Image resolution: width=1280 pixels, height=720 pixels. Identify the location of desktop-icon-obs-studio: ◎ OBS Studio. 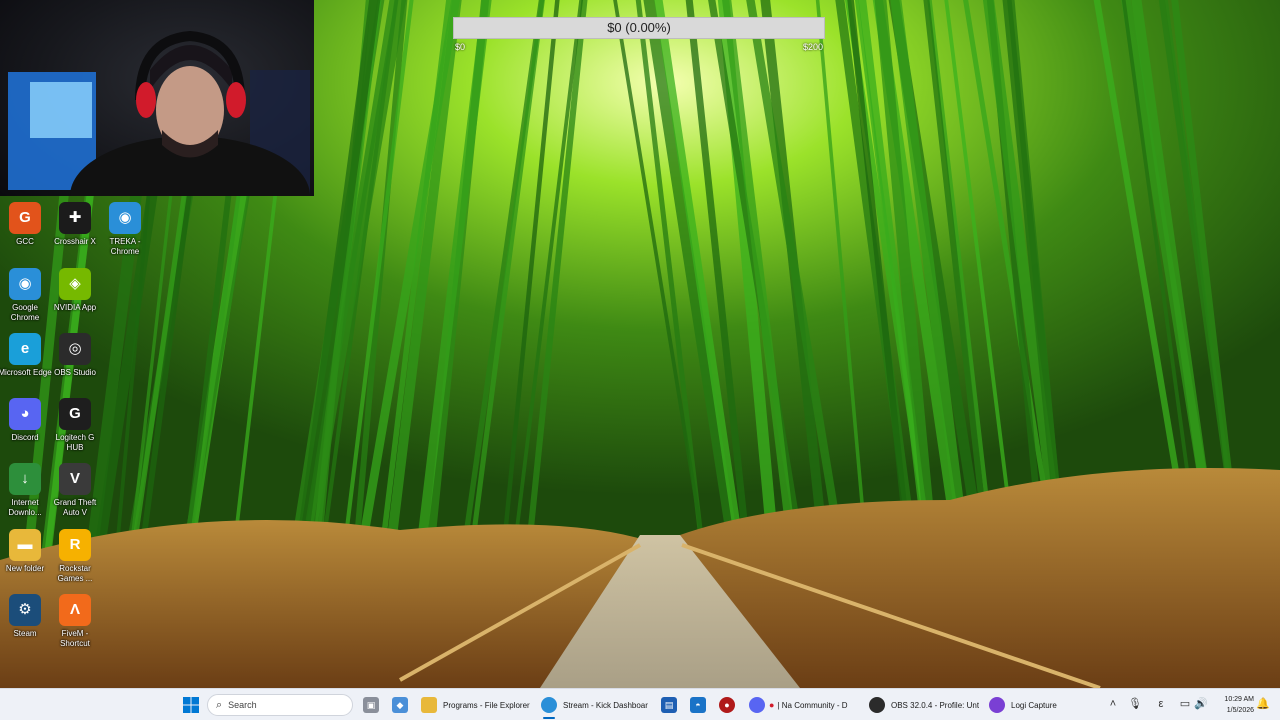
(75, 355).